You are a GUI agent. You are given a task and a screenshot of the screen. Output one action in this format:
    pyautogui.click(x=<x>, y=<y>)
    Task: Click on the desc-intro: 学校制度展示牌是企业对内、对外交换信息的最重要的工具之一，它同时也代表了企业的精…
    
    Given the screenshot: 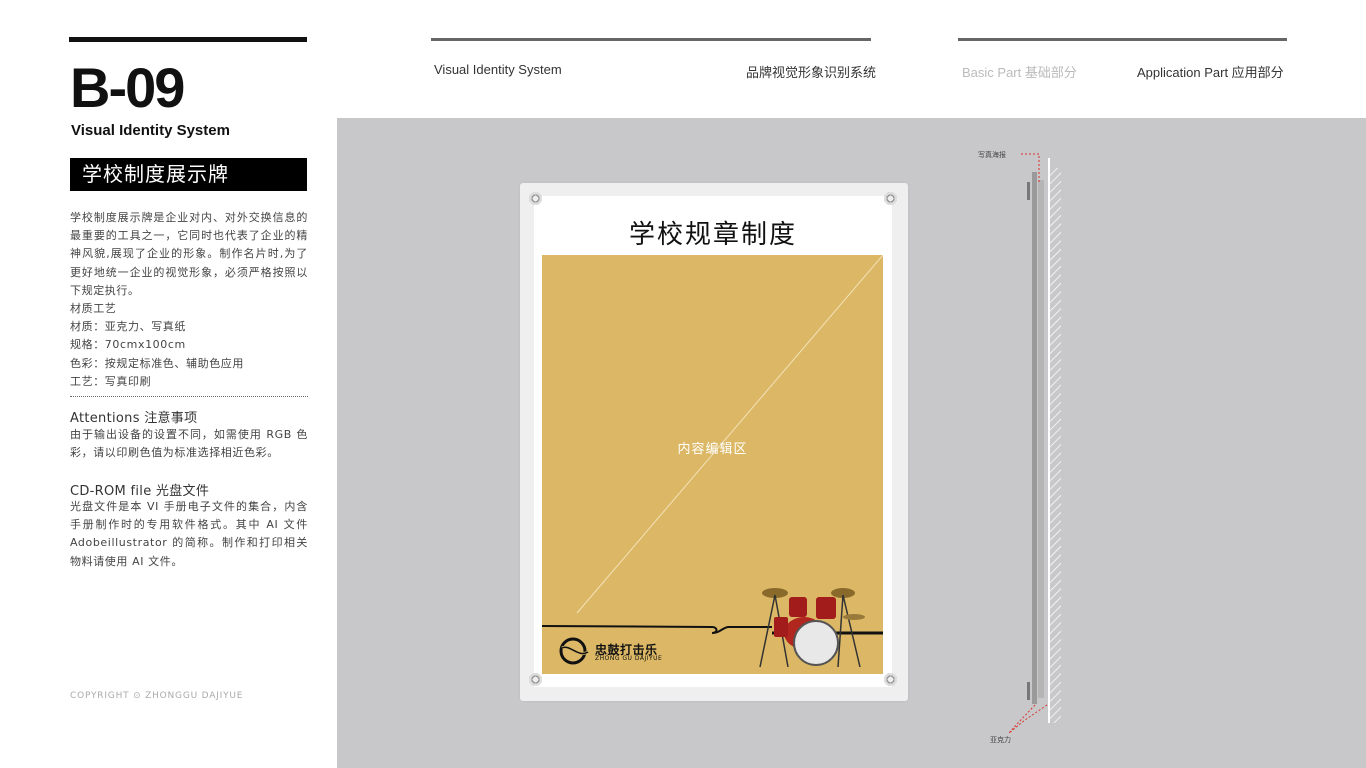 What is the action you would take?
    pyautogui.click(x=189, y=254)
    